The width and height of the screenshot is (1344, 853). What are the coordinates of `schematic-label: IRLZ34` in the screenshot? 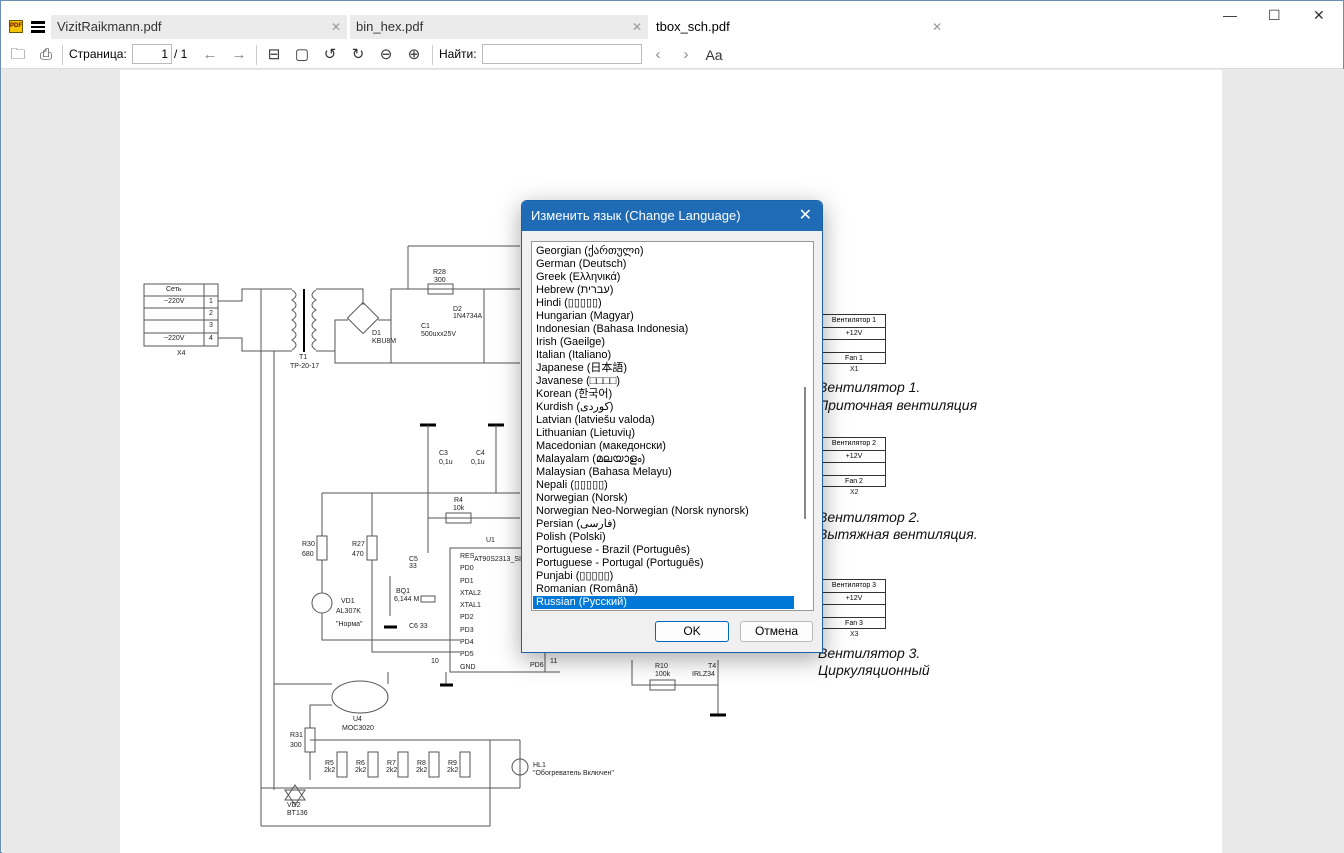 It's located at (703, 674).